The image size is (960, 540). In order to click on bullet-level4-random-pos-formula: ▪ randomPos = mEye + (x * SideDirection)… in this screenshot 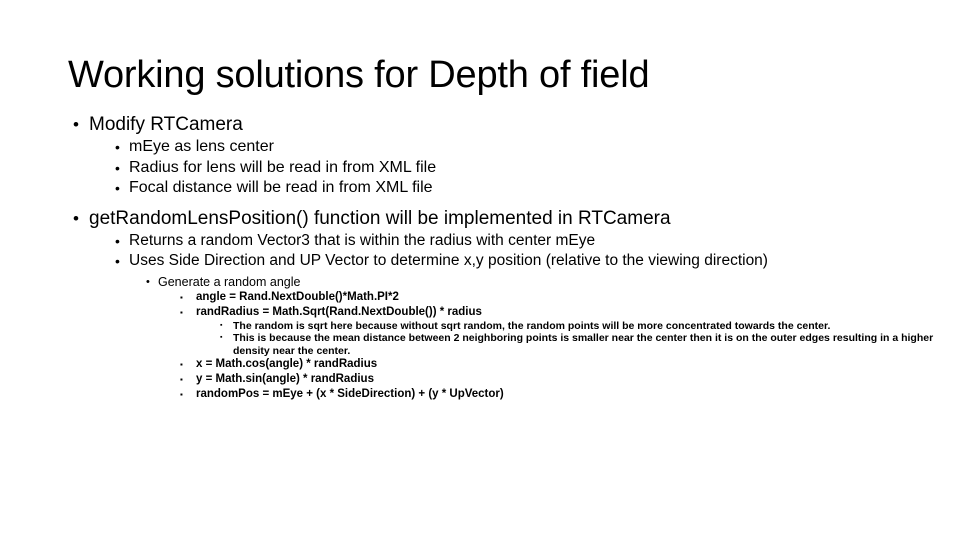, I will do `click(570, 394)`.